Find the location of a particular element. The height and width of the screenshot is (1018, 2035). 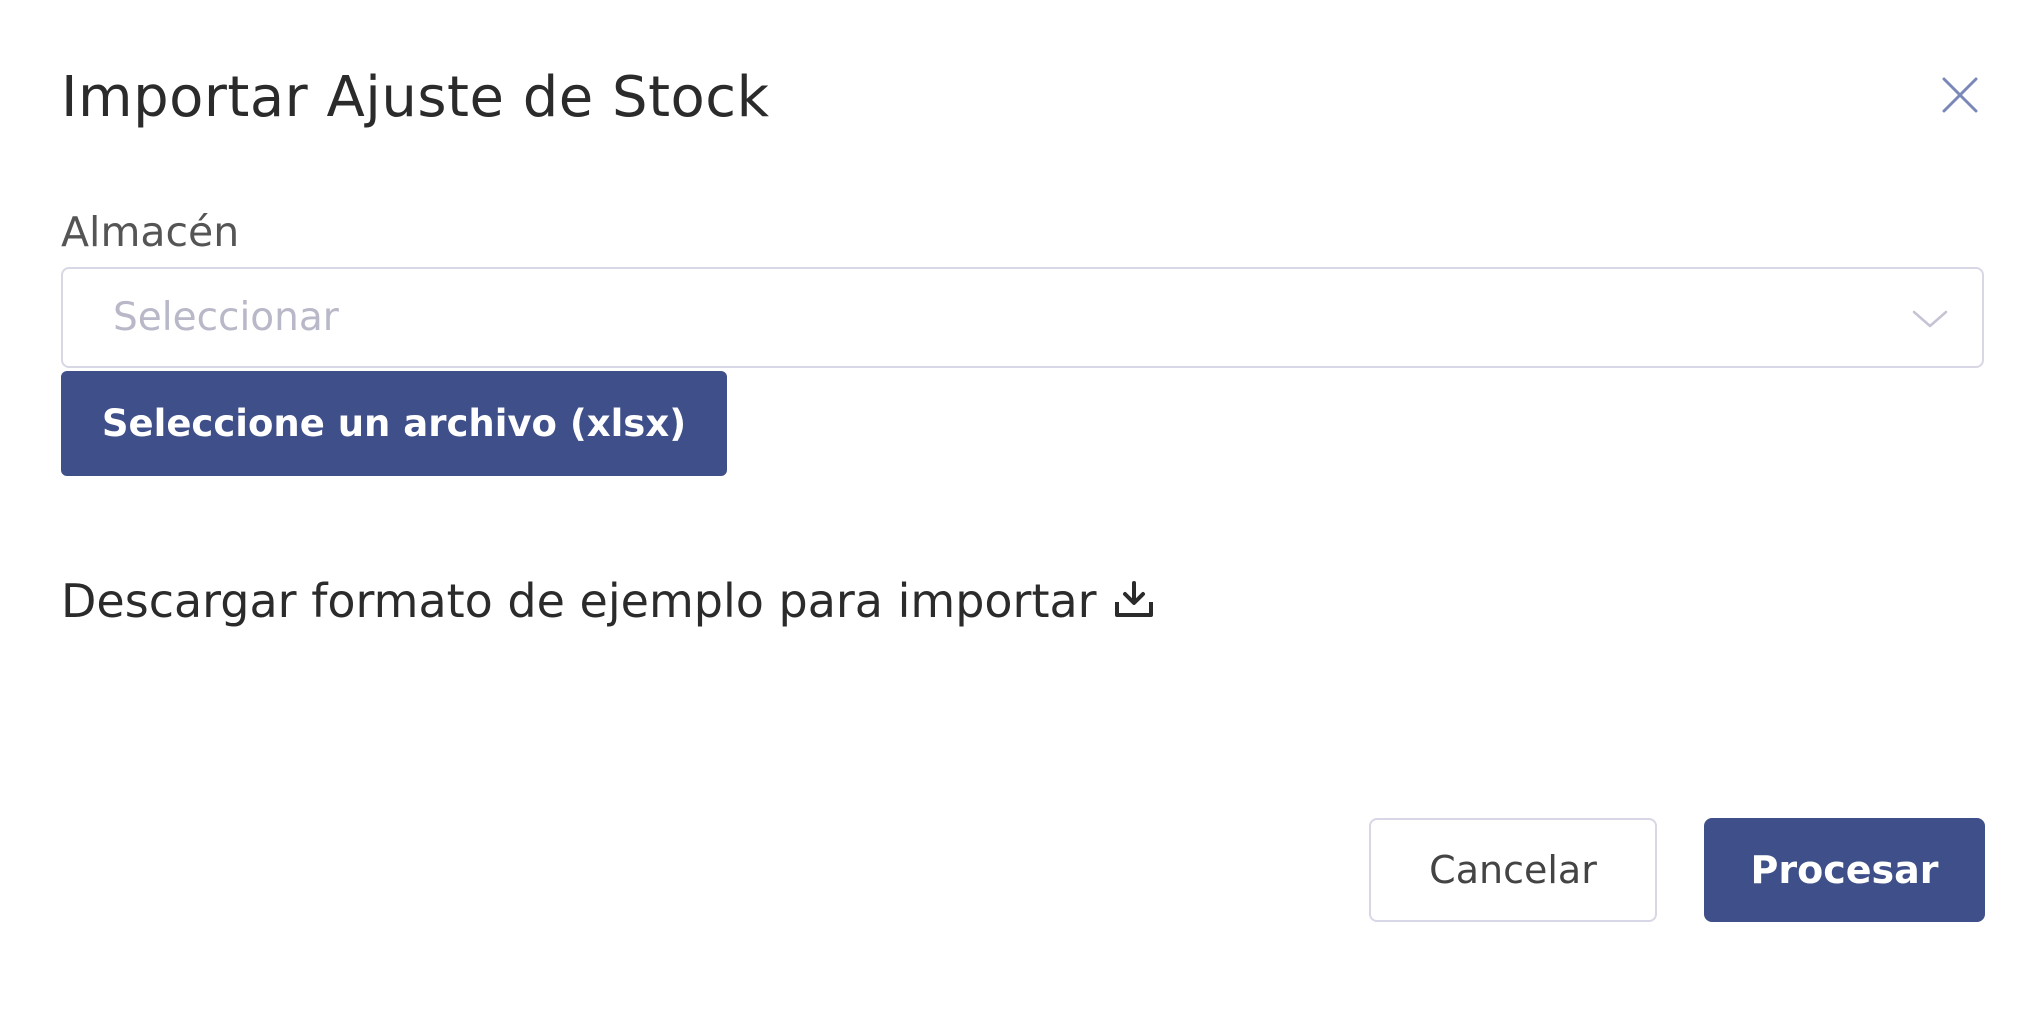

download-icon is located at coordinates (1133, 599).